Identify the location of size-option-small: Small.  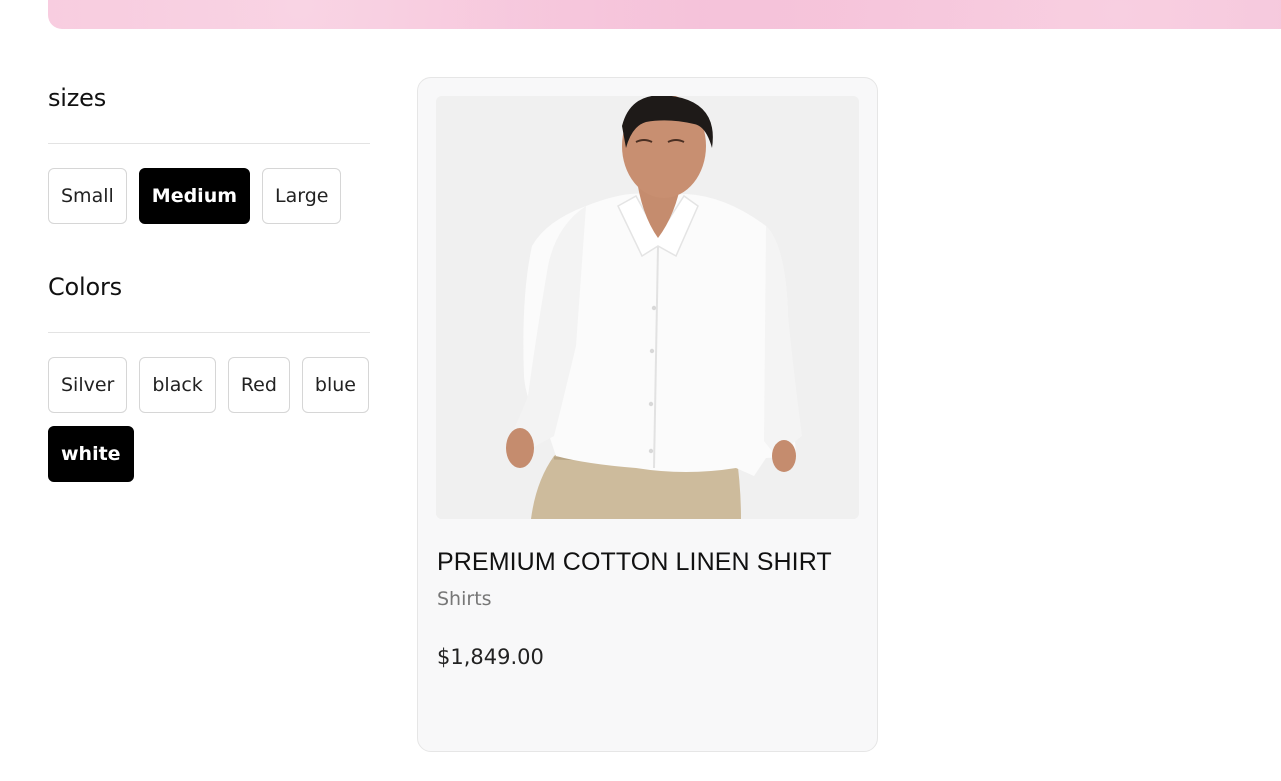
(87, 196).